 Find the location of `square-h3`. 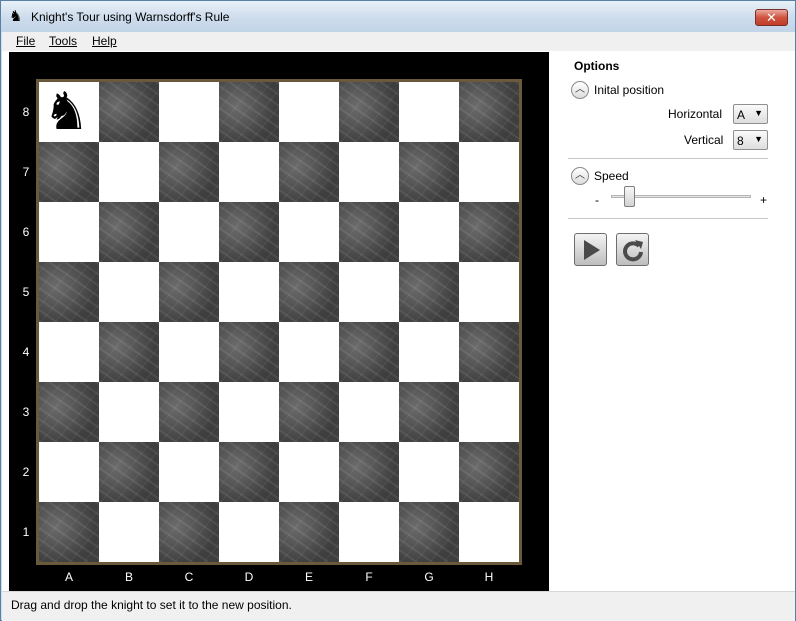

square-h3 is located at coordinates (489, 412).